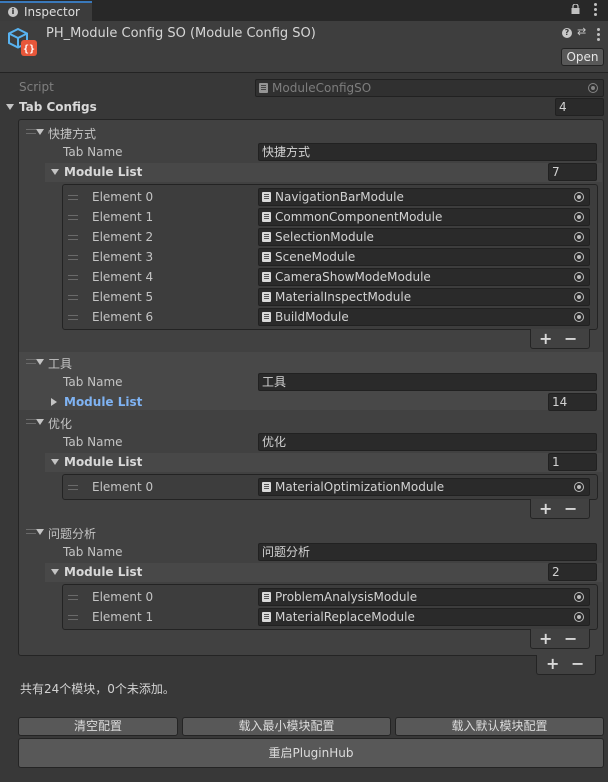  What do you see at coordinates (312, 317) in the screenshot?
I see `module-name: BuildModule` at bounding box center [312, 317].